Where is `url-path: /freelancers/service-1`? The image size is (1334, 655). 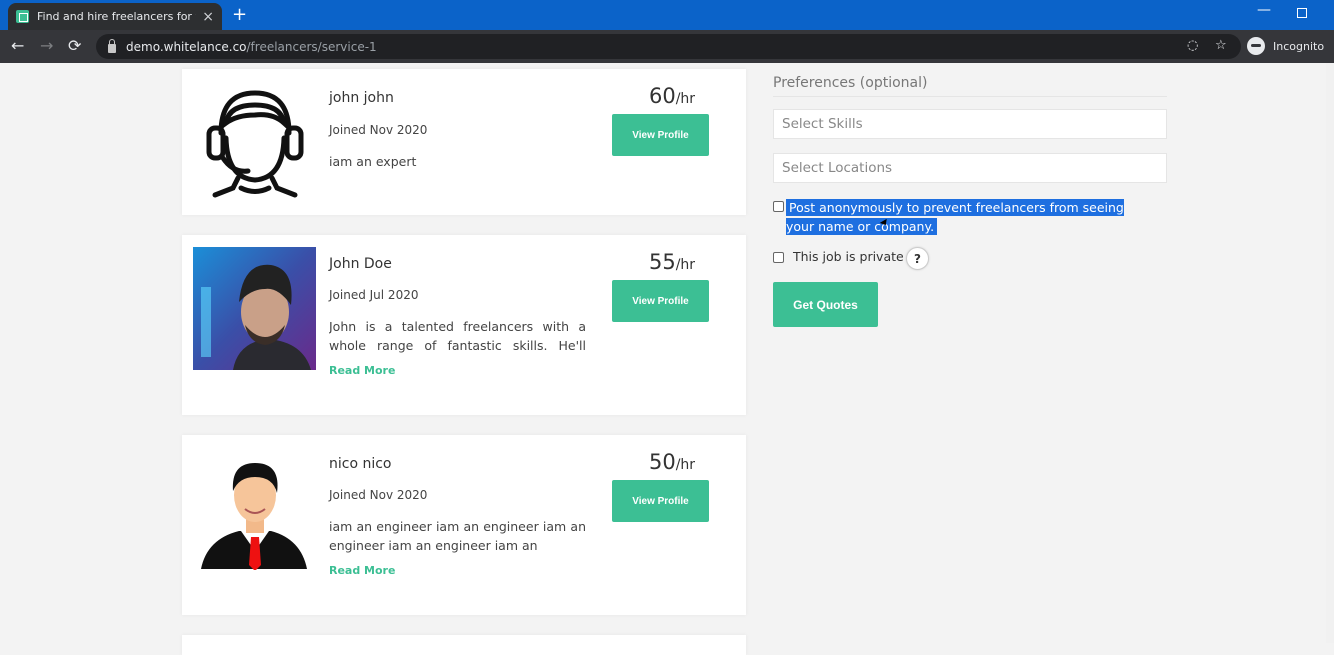
url-path: /freelancers/service-1 is located at coordinates (311, 46).